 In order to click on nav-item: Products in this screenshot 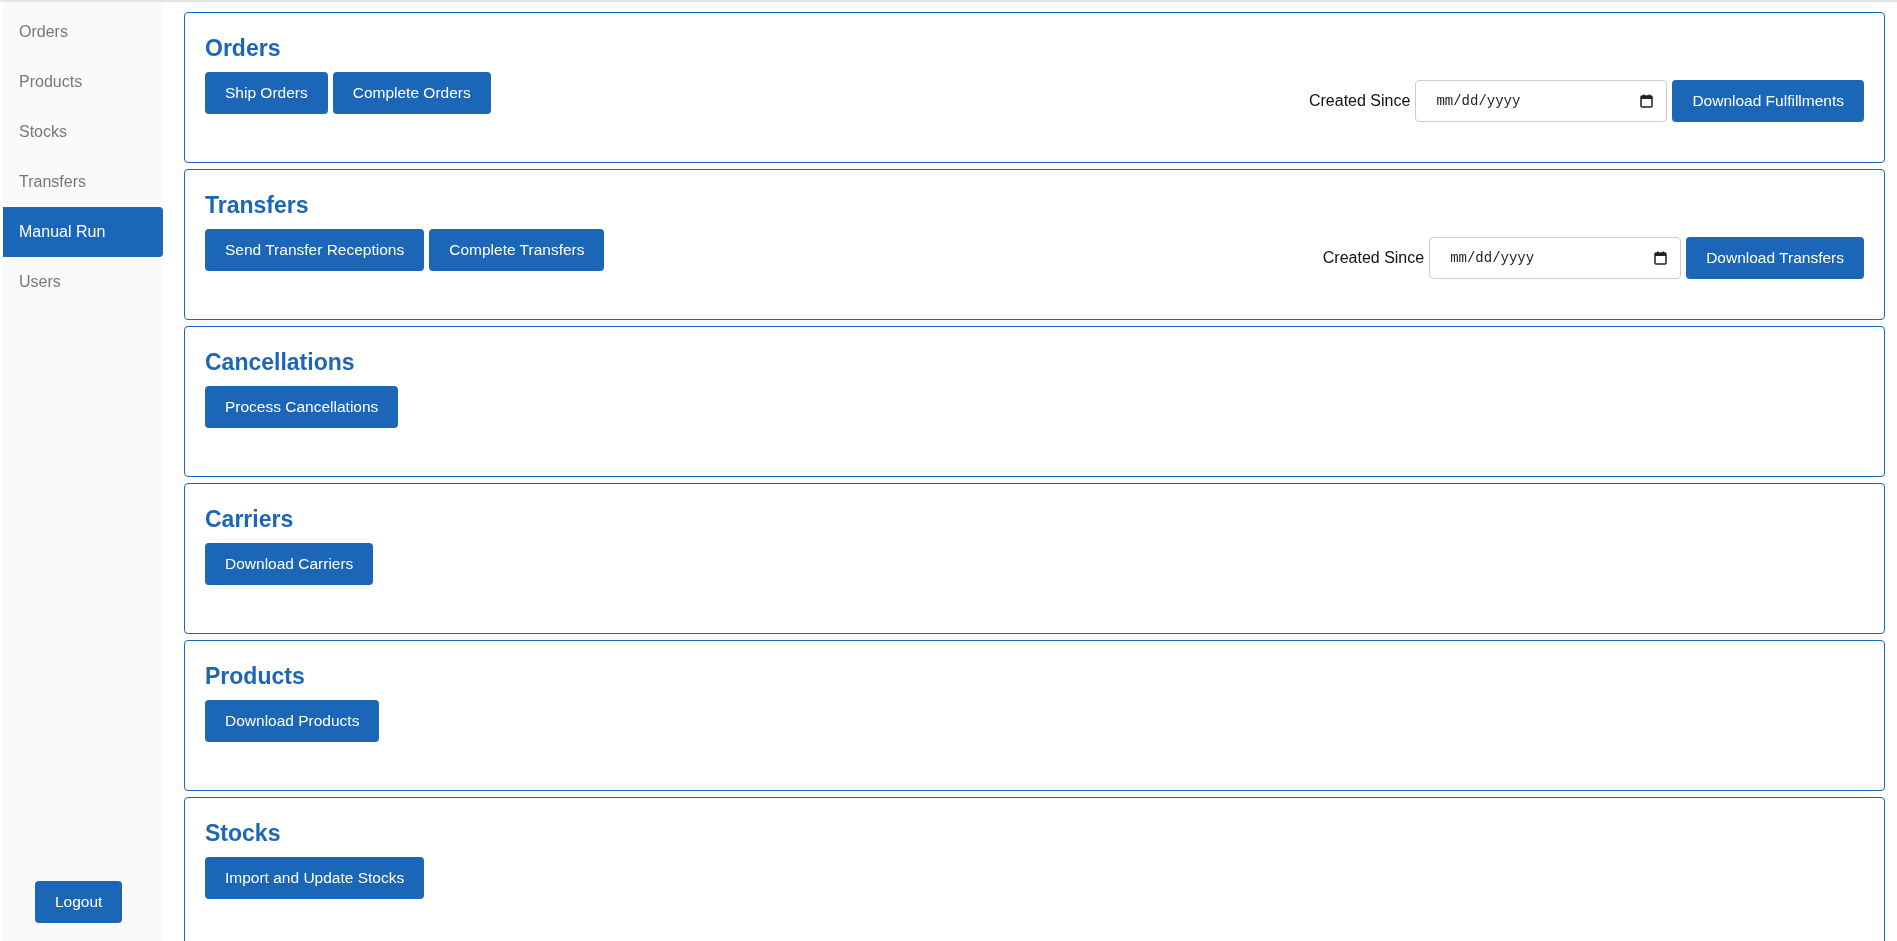, I will do `click(83, 82)`.